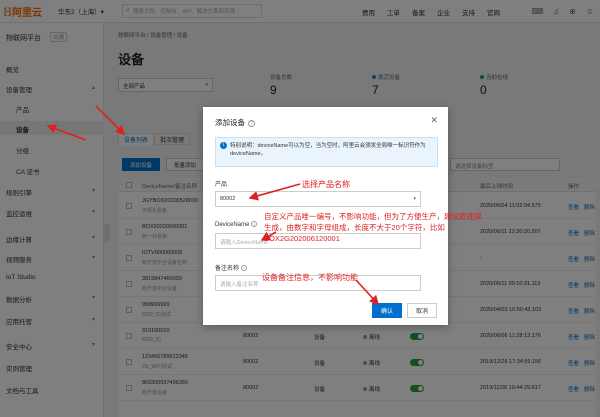  I want to click on devicename-label: DeviceName ?, so click(236, 224).